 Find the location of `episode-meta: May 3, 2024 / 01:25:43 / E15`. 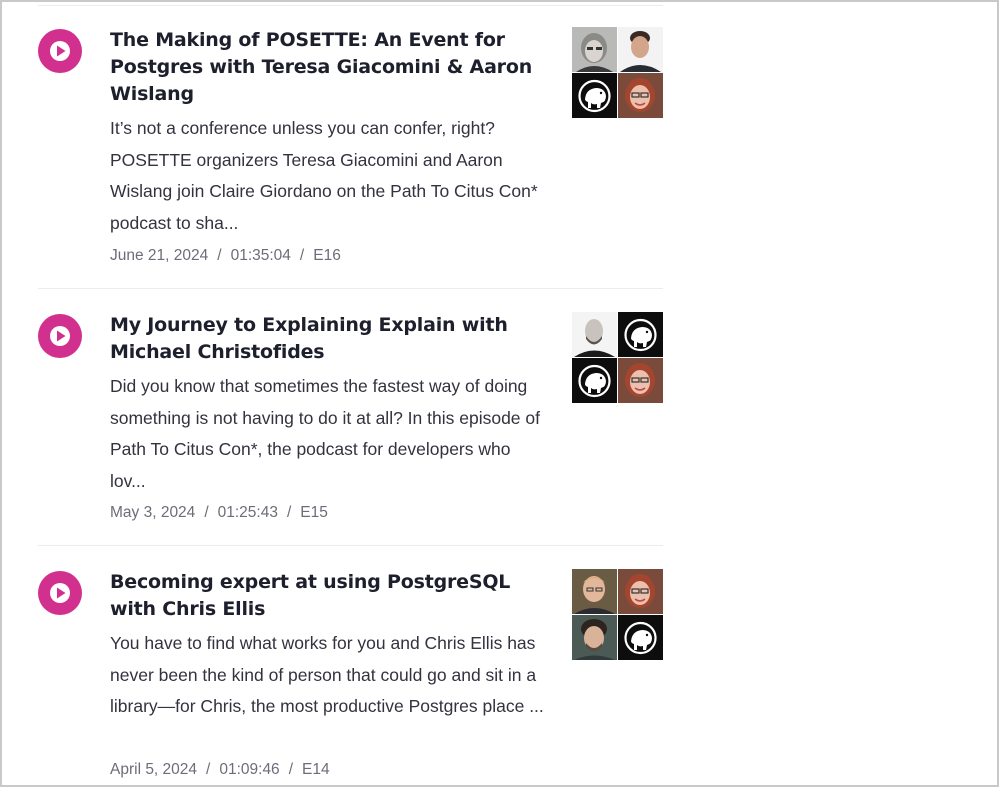

episode-meta: May 3, 2024 / 01:25:43 / E15 is located at coordinates (219, 513).